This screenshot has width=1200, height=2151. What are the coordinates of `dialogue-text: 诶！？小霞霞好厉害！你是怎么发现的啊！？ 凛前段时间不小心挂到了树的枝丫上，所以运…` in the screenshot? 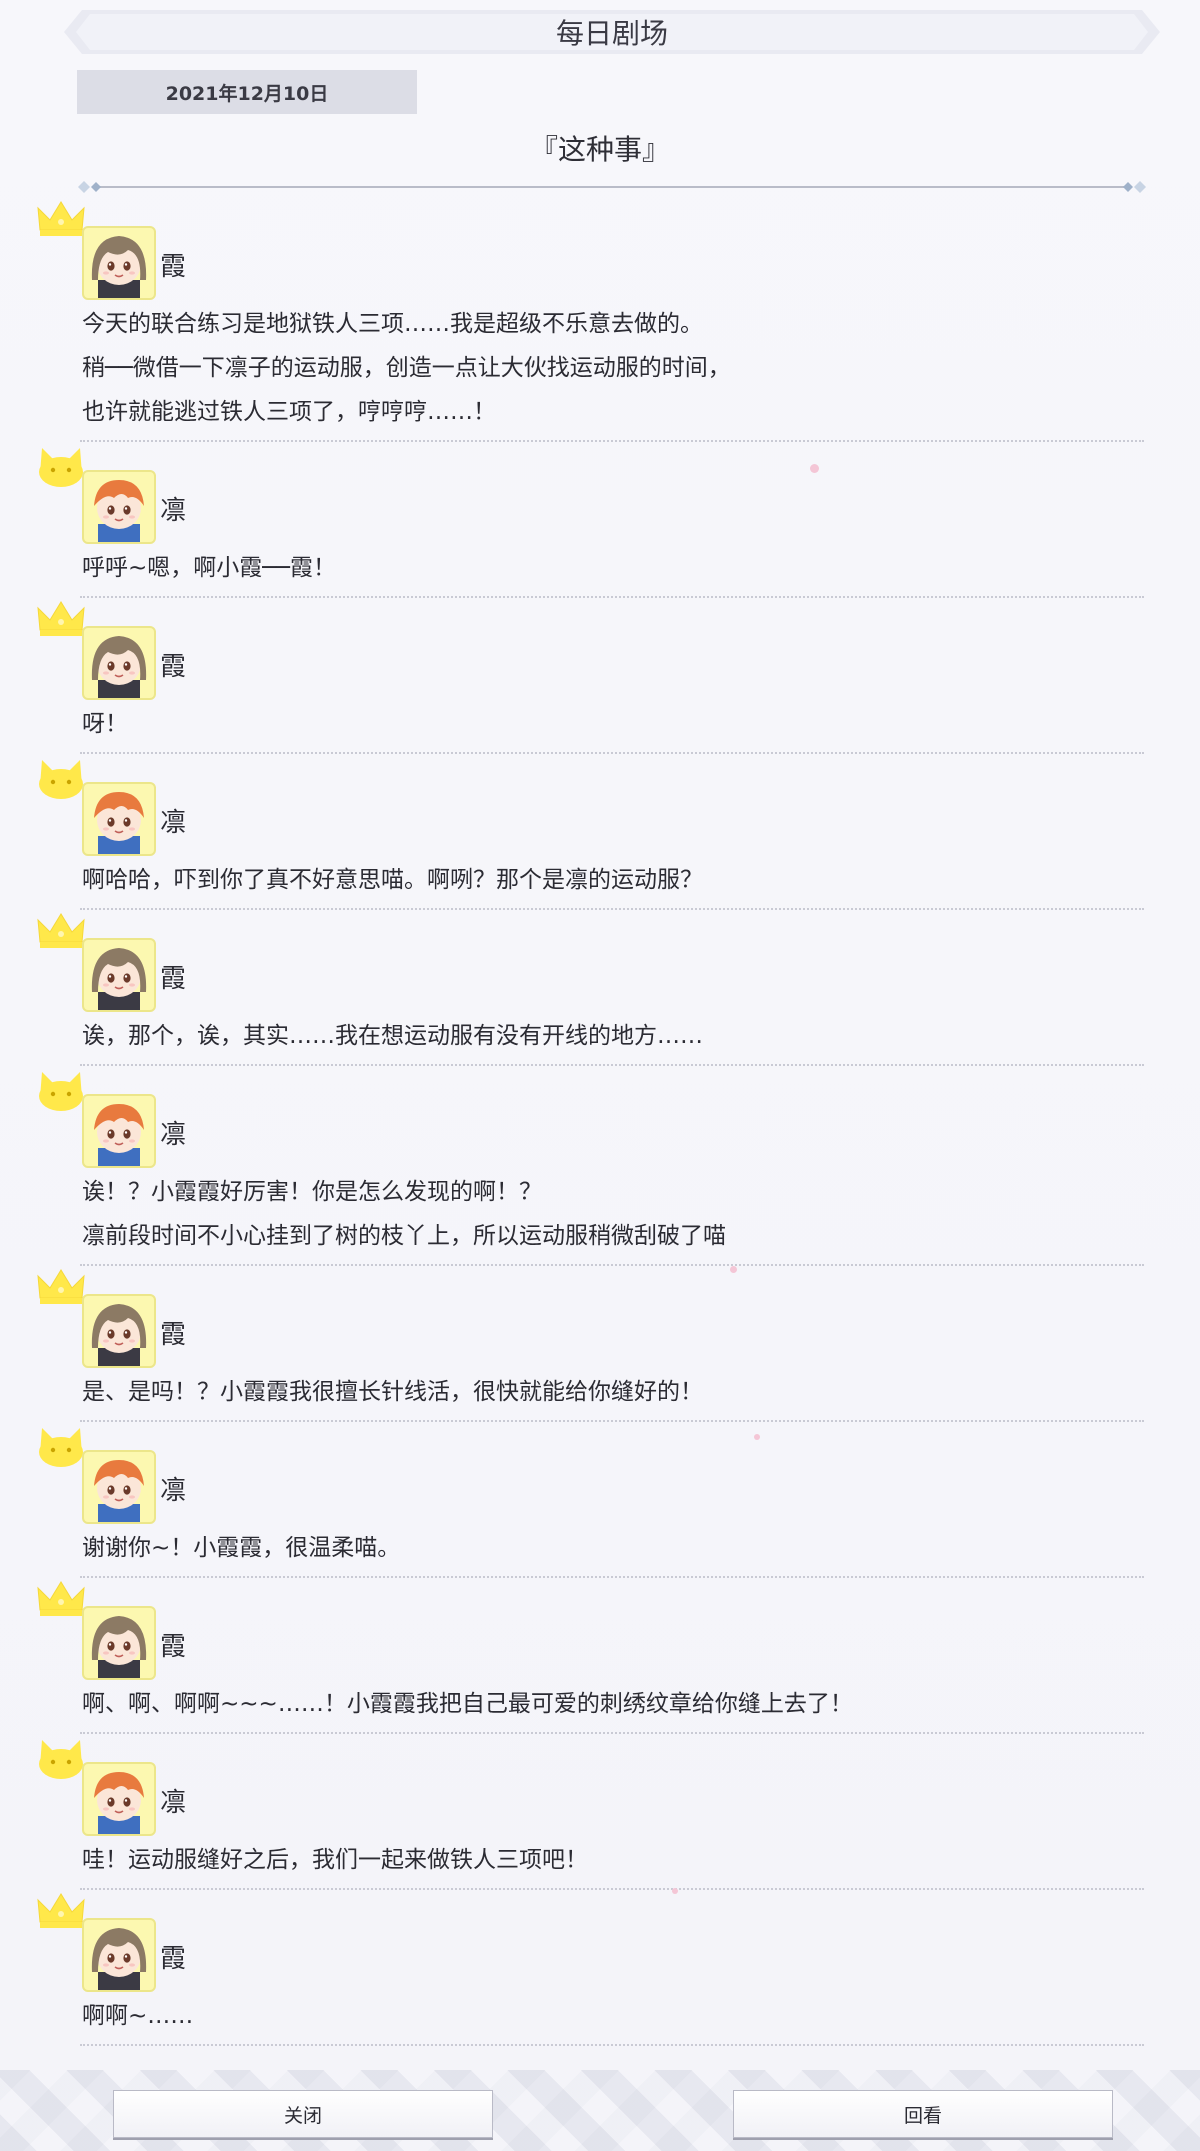 It's located at (404, 1214).